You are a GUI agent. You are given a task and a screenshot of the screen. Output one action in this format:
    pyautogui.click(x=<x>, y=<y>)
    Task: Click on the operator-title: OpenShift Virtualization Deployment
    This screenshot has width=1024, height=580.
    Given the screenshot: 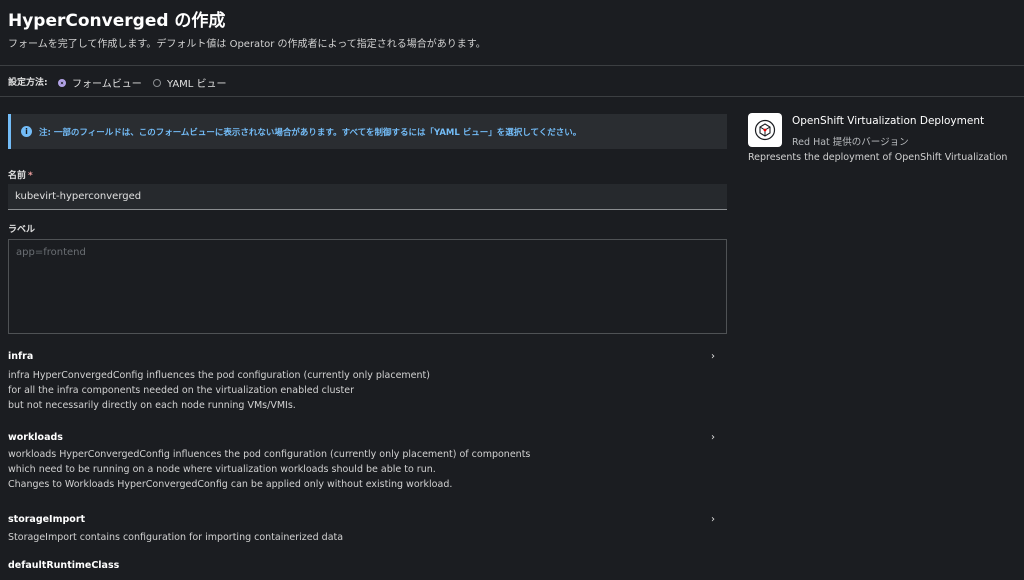 What is the action you would take?
    pyautogui.click(x=888, y=121)
    